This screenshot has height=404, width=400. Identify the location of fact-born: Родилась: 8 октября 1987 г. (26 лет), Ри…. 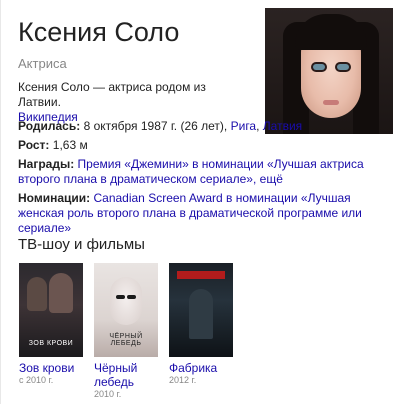
(203, 126).